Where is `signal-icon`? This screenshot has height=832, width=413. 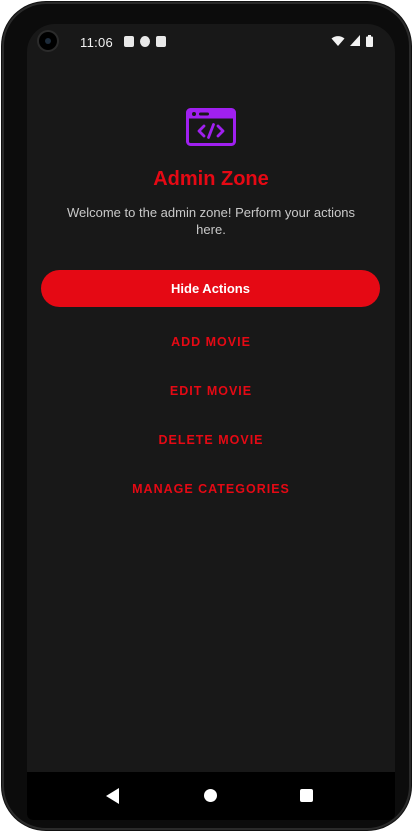 signal-icon is located at coordinates (355, 40).